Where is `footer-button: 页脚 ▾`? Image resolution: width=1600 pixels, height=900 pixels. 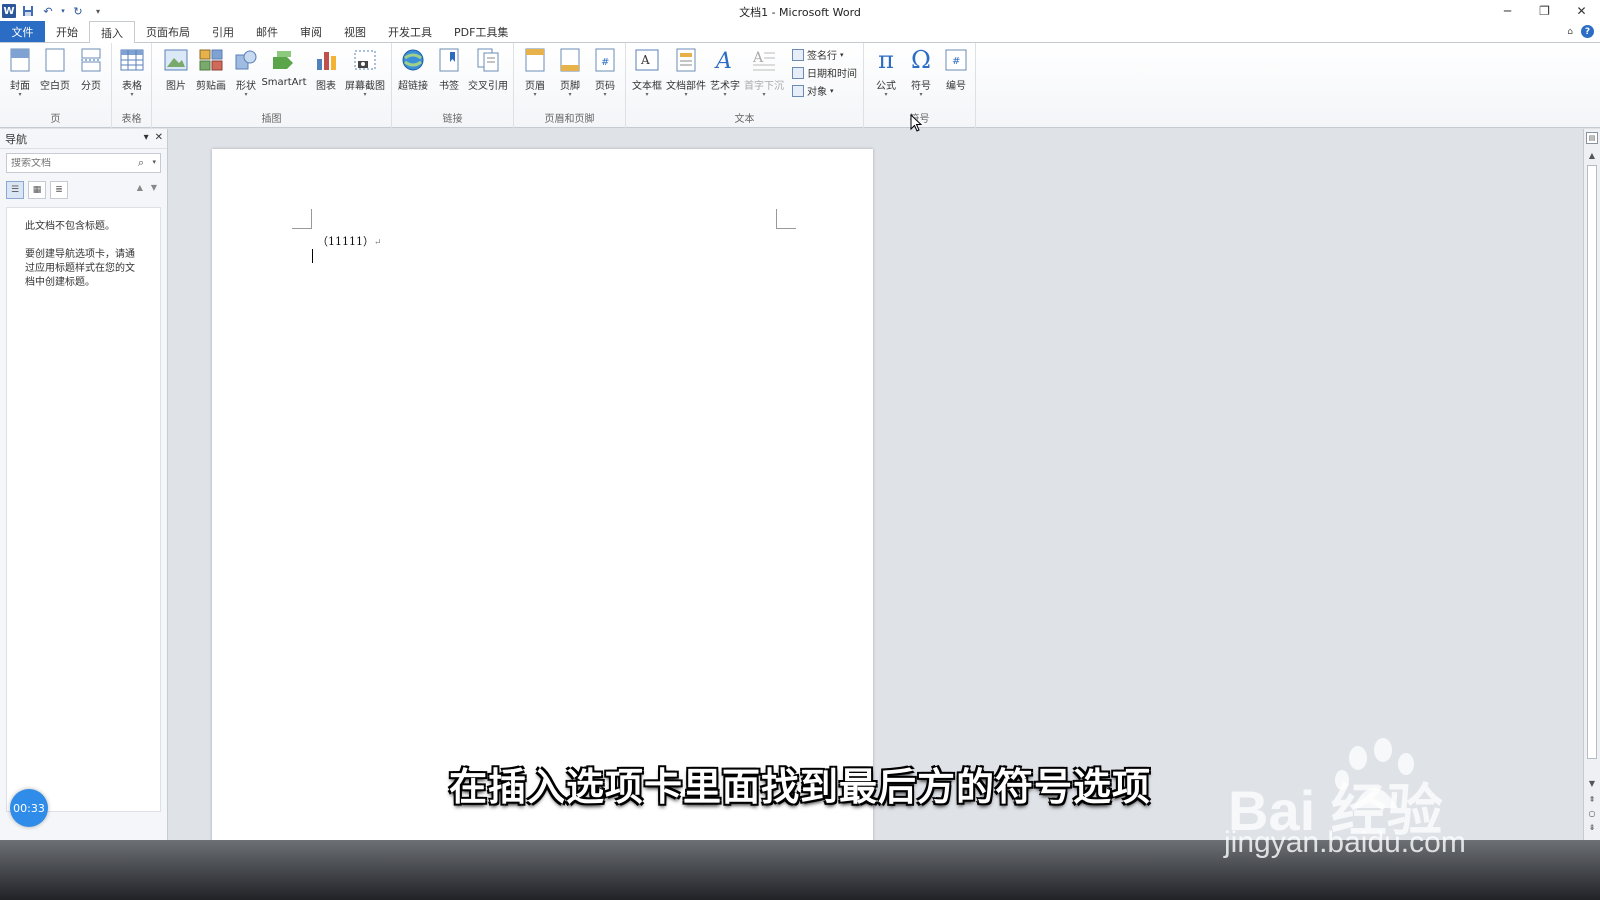 footer-button: 页脚 ▾ is located at coordinates (570, 75).